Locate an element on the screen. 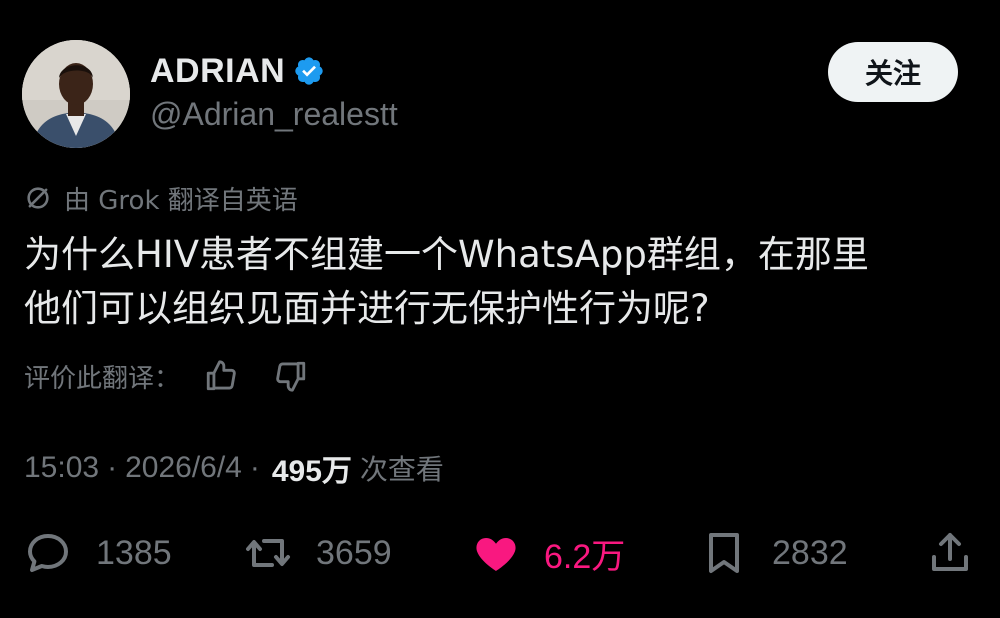 Image resolution: width=1000 pixels, height=618 pixels. bookmark-button: 2832 is located at coordinates (774, 553).